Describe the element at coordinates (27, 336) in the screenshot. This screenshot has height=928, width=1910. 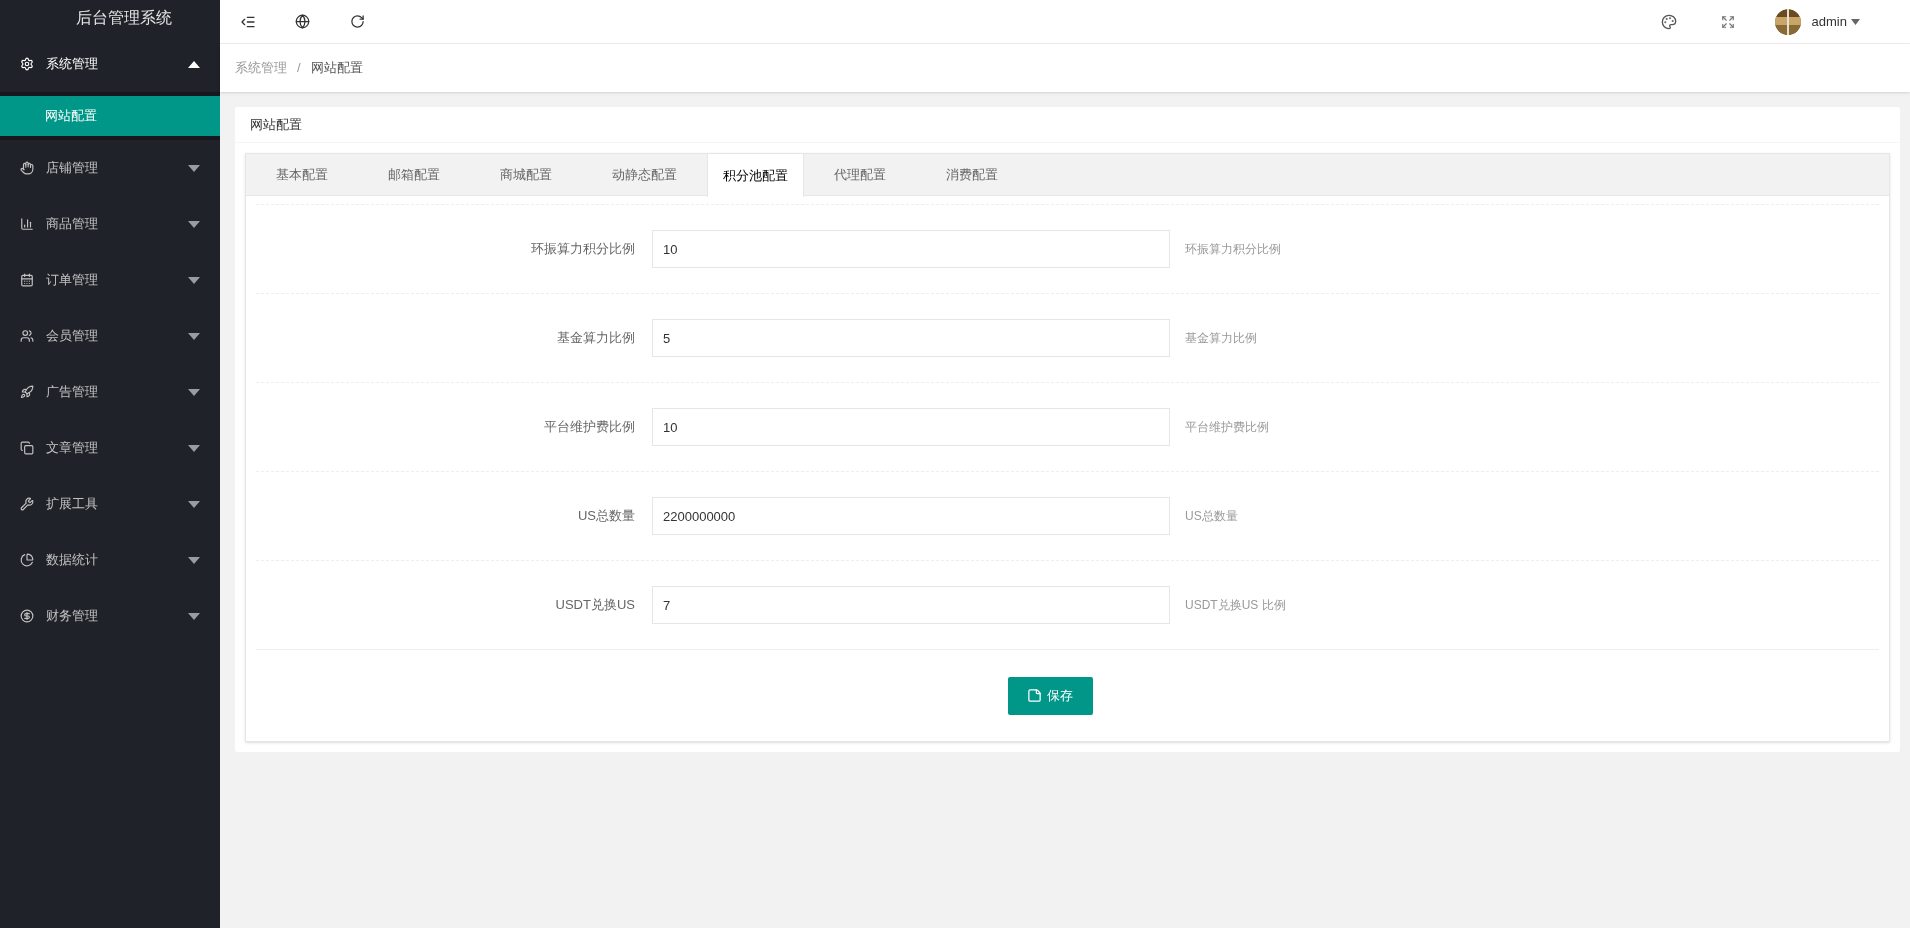
I see `users-icon` at that location.